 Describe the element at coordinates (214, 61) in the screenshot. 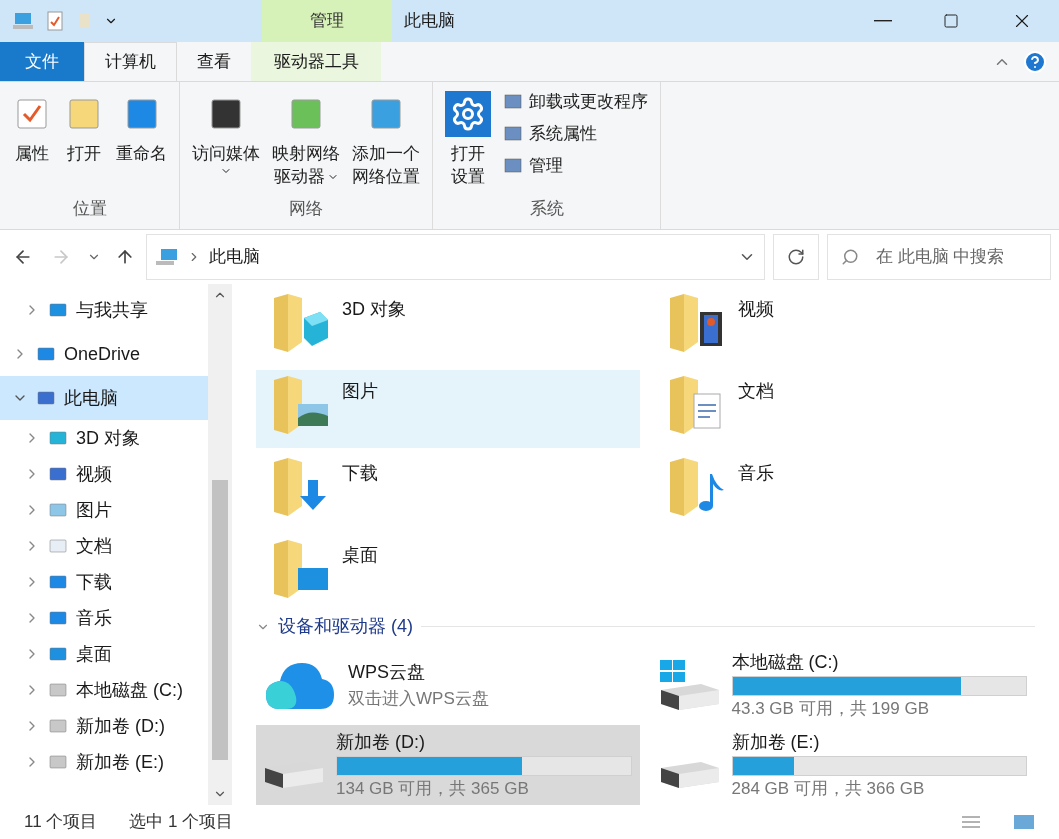

I see `ribbon-tab: 查看` at that location.